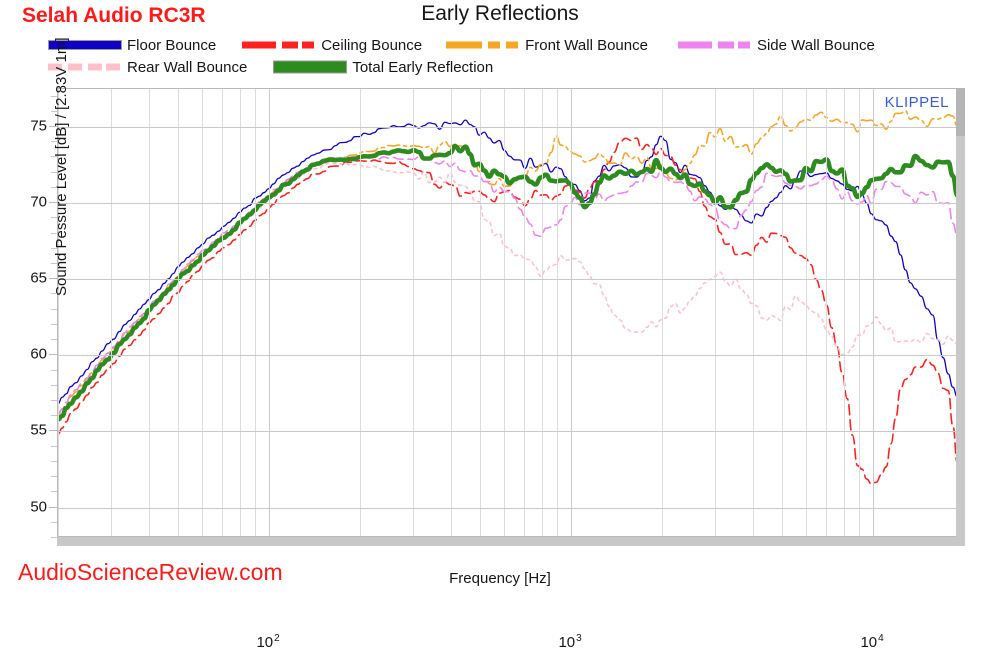 This screenshot has height=651, width=1000. I want to click on x-tick-label: 103, so click(570, 642).